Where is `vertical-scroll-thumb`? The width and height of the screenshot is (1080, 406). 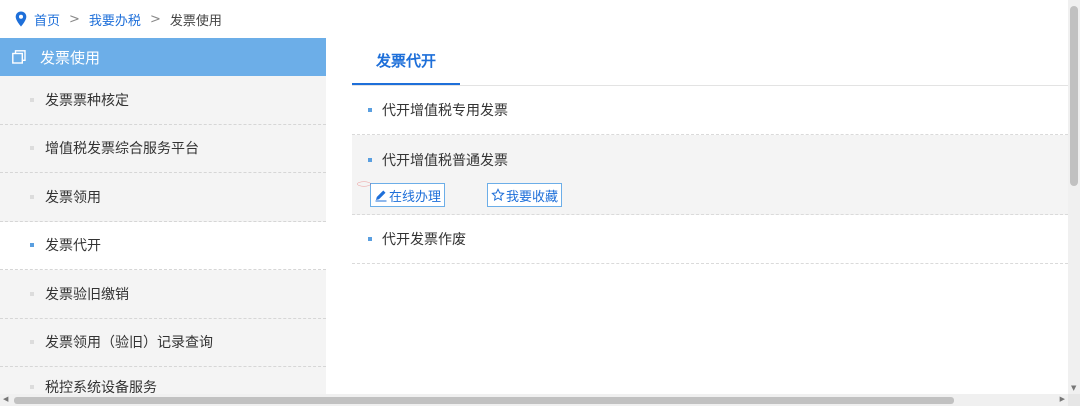
vertical-scroll-thumb is located at coordinates (1074, 96).